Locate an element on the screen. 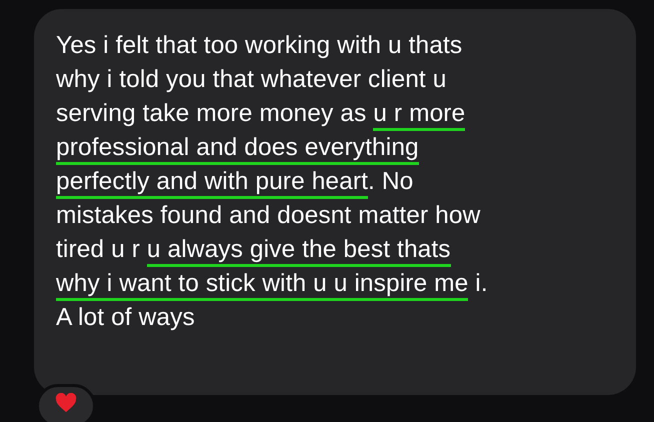  heart-icon is located at coordinates (66, 403).